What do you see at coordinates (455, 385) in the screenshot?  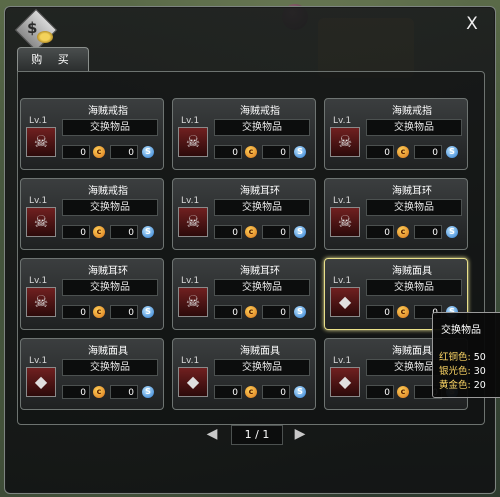 I see `tooltip-row-label: 黄金色:` at bounding box center [455, 385].